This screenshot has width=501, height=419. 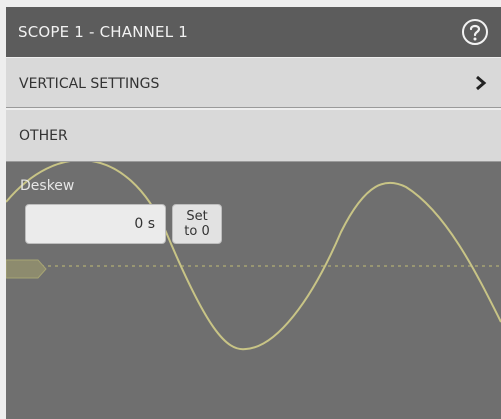 I want to click on panel-title: SCOPE 1 - CHANNEL 1, so click(x=103, y=32).